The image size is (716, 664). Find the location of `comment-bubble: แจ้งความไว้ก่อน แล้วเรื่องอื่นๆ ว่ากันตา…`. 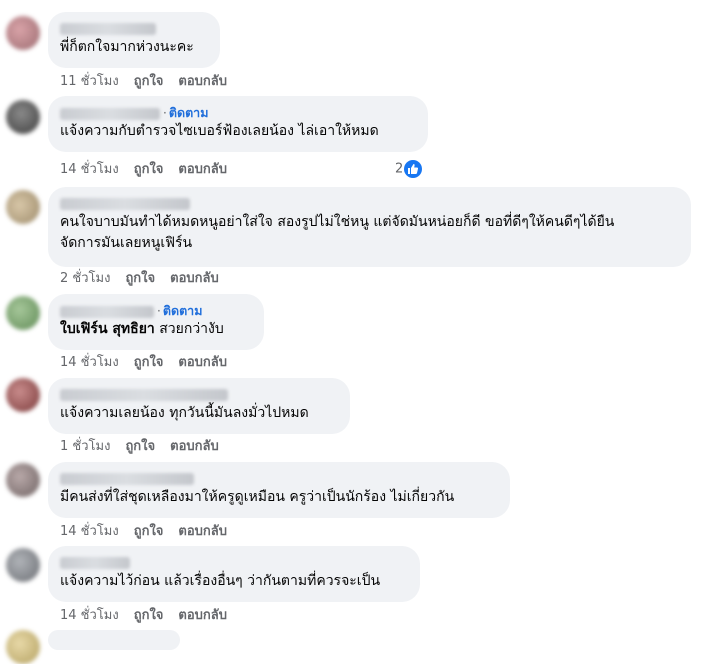

comment-bubble: แจ้งความไว้ก่อน แล้วเรื่องอื่นๆ ว่ากันตา… is located at coordinates (234, 574).